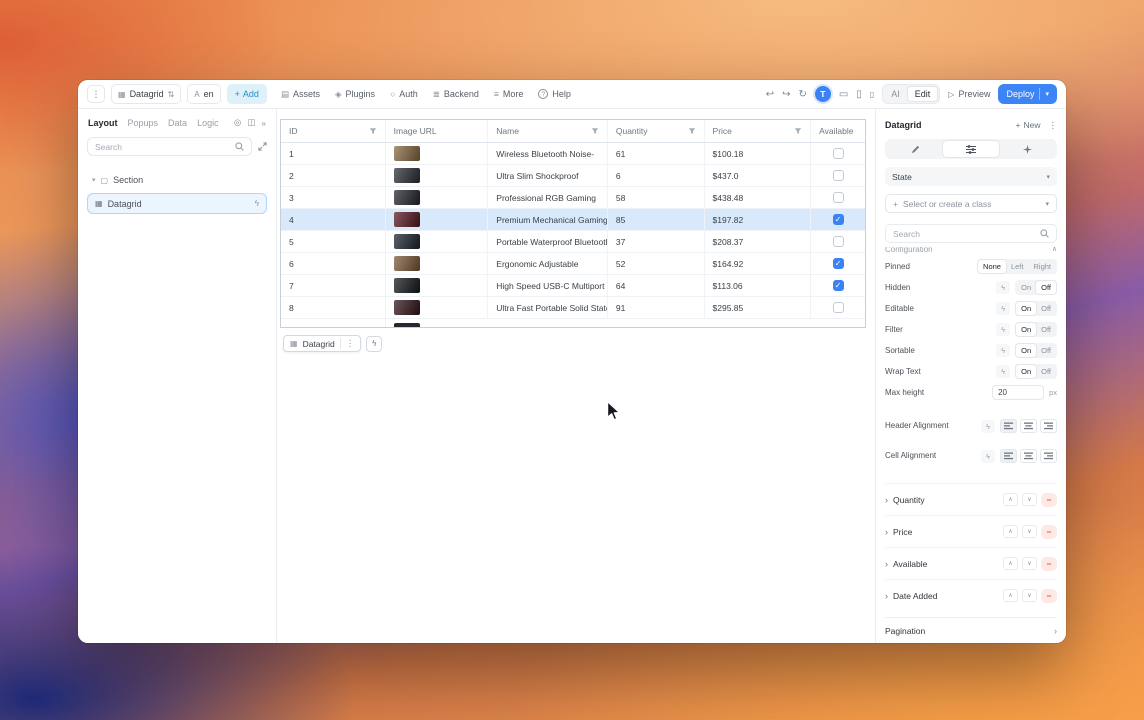  What do you see at coordinates (262, 146) in the screenshot?
I see `expand-icon` at bounding box center [262, 146].